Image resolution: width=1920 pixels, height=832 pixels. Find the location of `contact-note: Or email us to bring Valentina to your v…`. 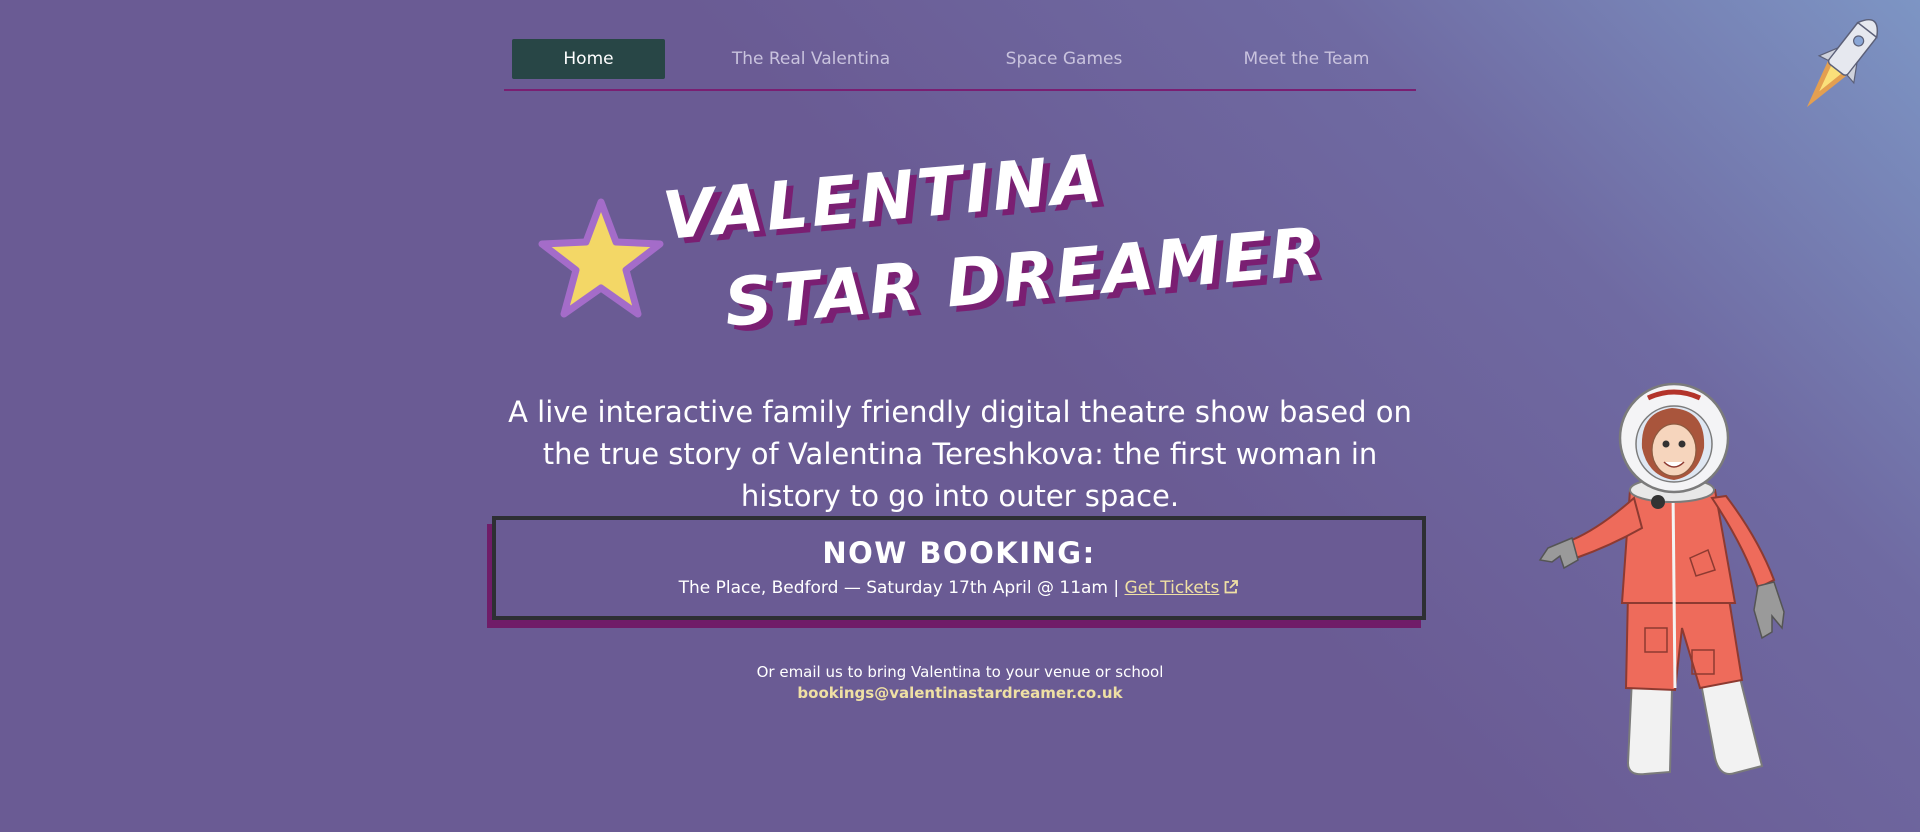

contact-note: Or email us to bring Valentina to your v… is located at coordinates (960, 672).